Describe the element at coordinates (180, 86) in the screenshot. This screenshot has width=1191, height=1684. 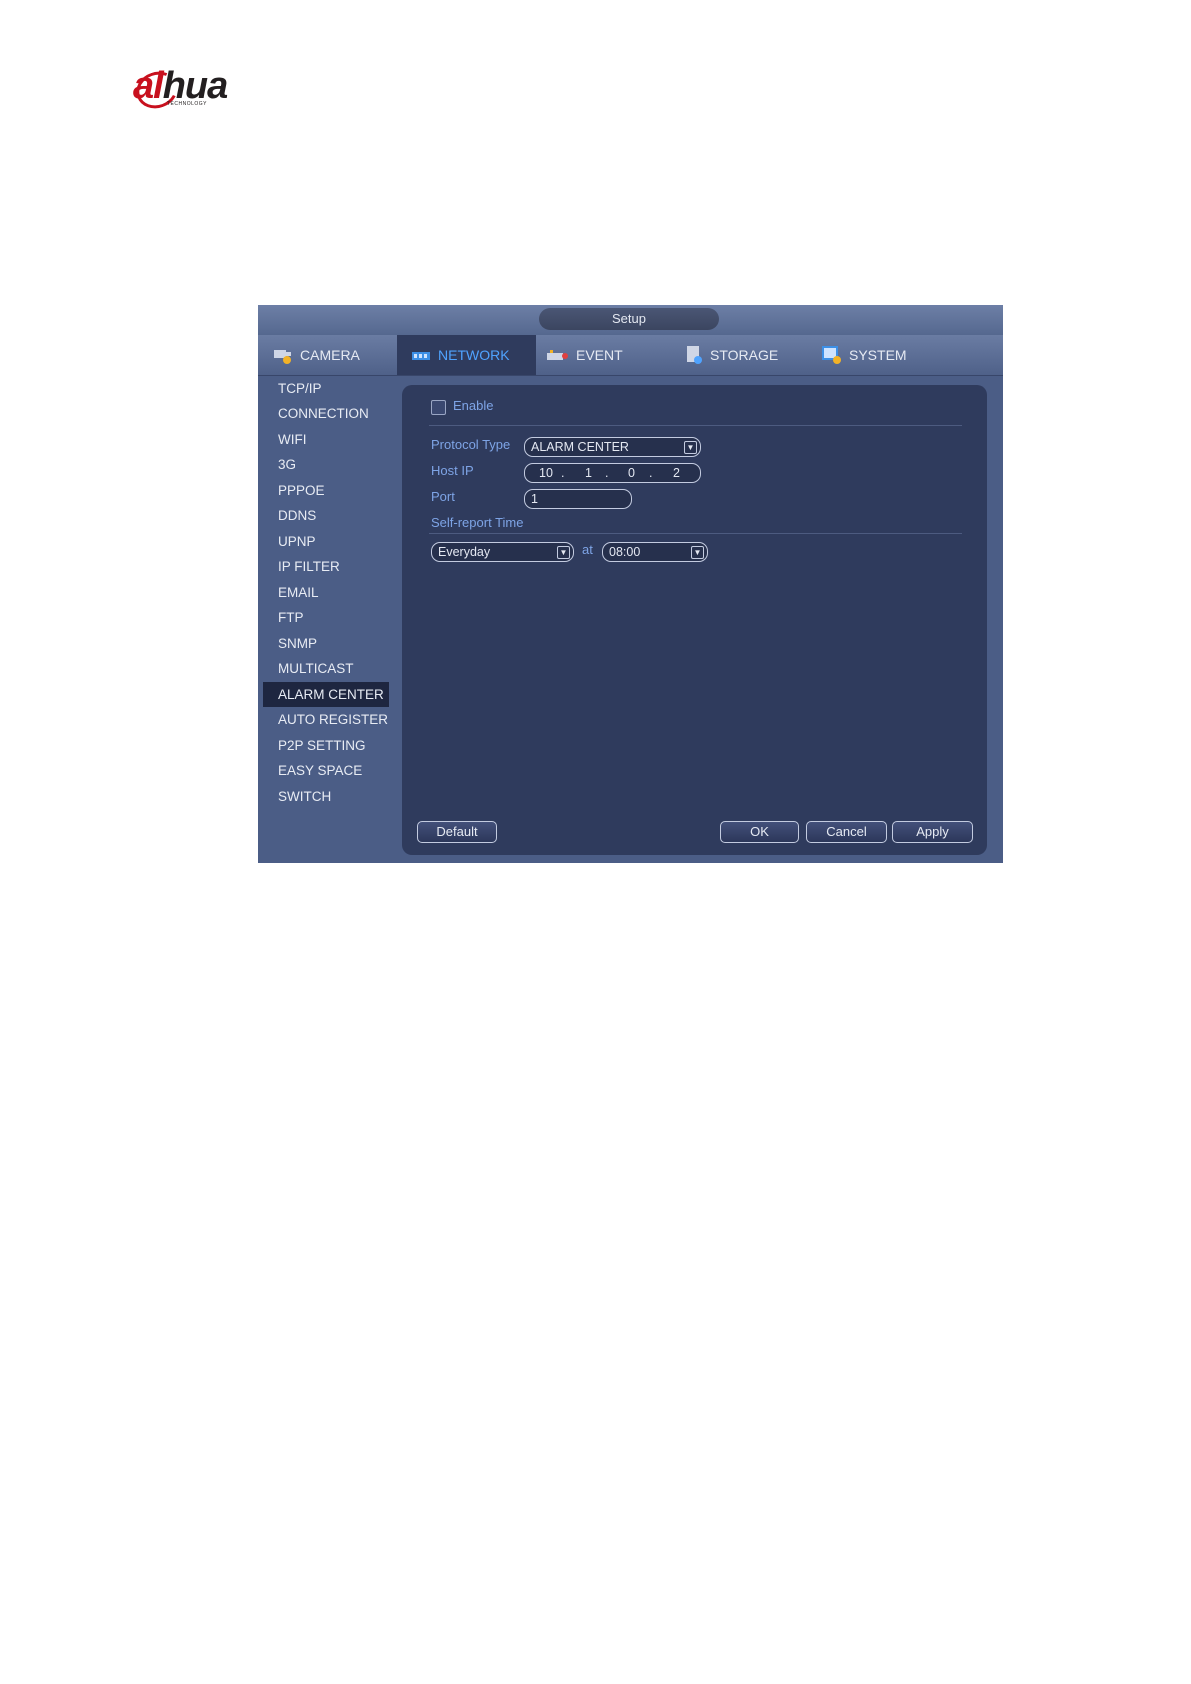
I see `logo-wordmark: alhua` at that location.